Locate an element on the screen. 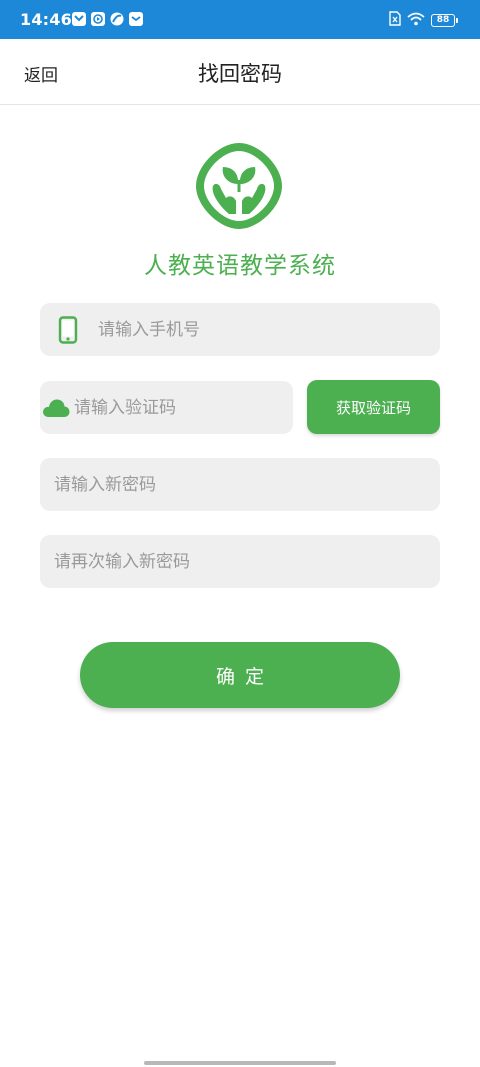 Image resolution: width=480 pixels, height=1067 pixels. sprout-hands-logo is located at coordinates (239, 186).